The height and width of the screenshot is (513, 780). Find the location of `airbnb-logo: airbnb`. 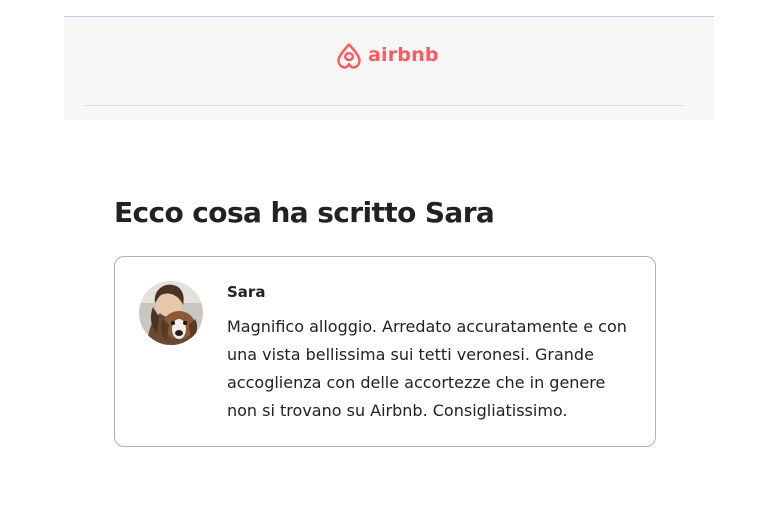

airbnb-logo: airbnb is located at coordinates (386, 56).